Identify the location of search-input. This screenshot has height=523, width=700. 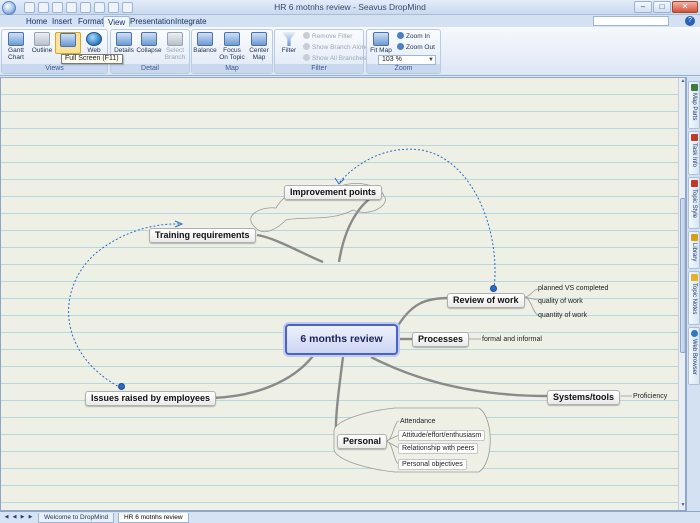
(631, 21).